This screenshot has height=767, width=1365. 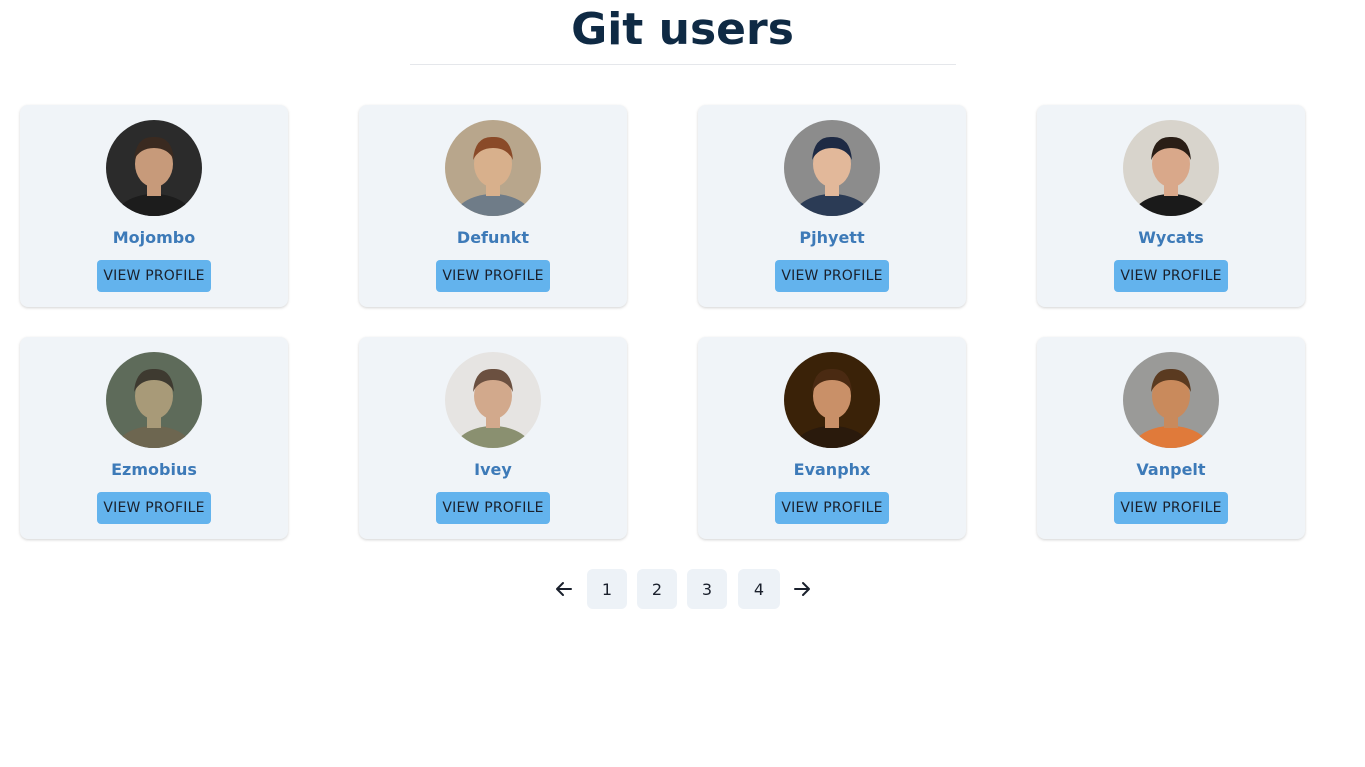 I want to click on username: Vanpelt, so click(x=1171, y=469).